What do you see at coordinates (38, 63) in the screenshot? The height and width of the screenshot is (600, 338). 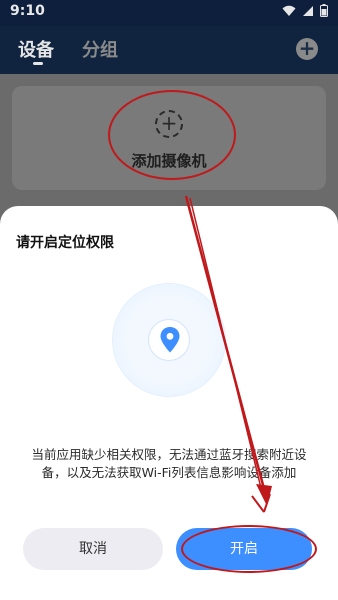 I see `active-tab-indicator` at bounding box center [38, 63].